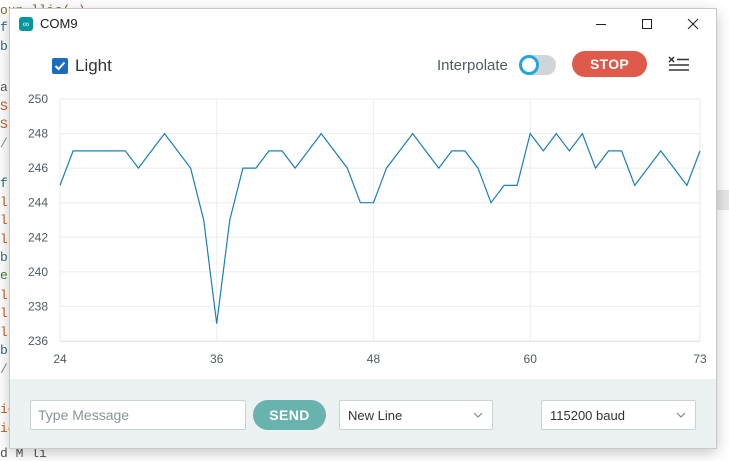 Image resolution: width=729 pixels, height=461 pixels. Describe the element at coordinates (531, 359) in the screenshot. I see `x-tick-label: 60` at that location.